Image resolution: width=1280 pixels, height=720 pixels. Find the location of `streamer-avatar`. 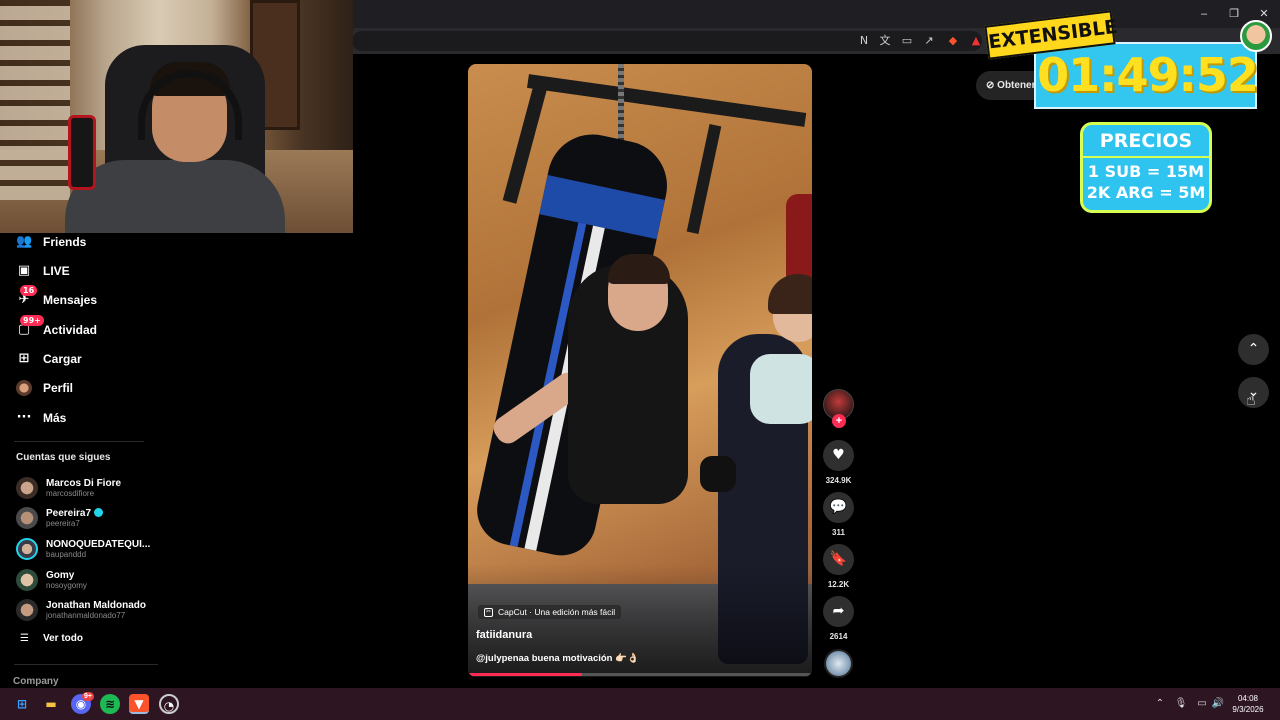

streamer-avatar is located at coordinates (1256, 36).